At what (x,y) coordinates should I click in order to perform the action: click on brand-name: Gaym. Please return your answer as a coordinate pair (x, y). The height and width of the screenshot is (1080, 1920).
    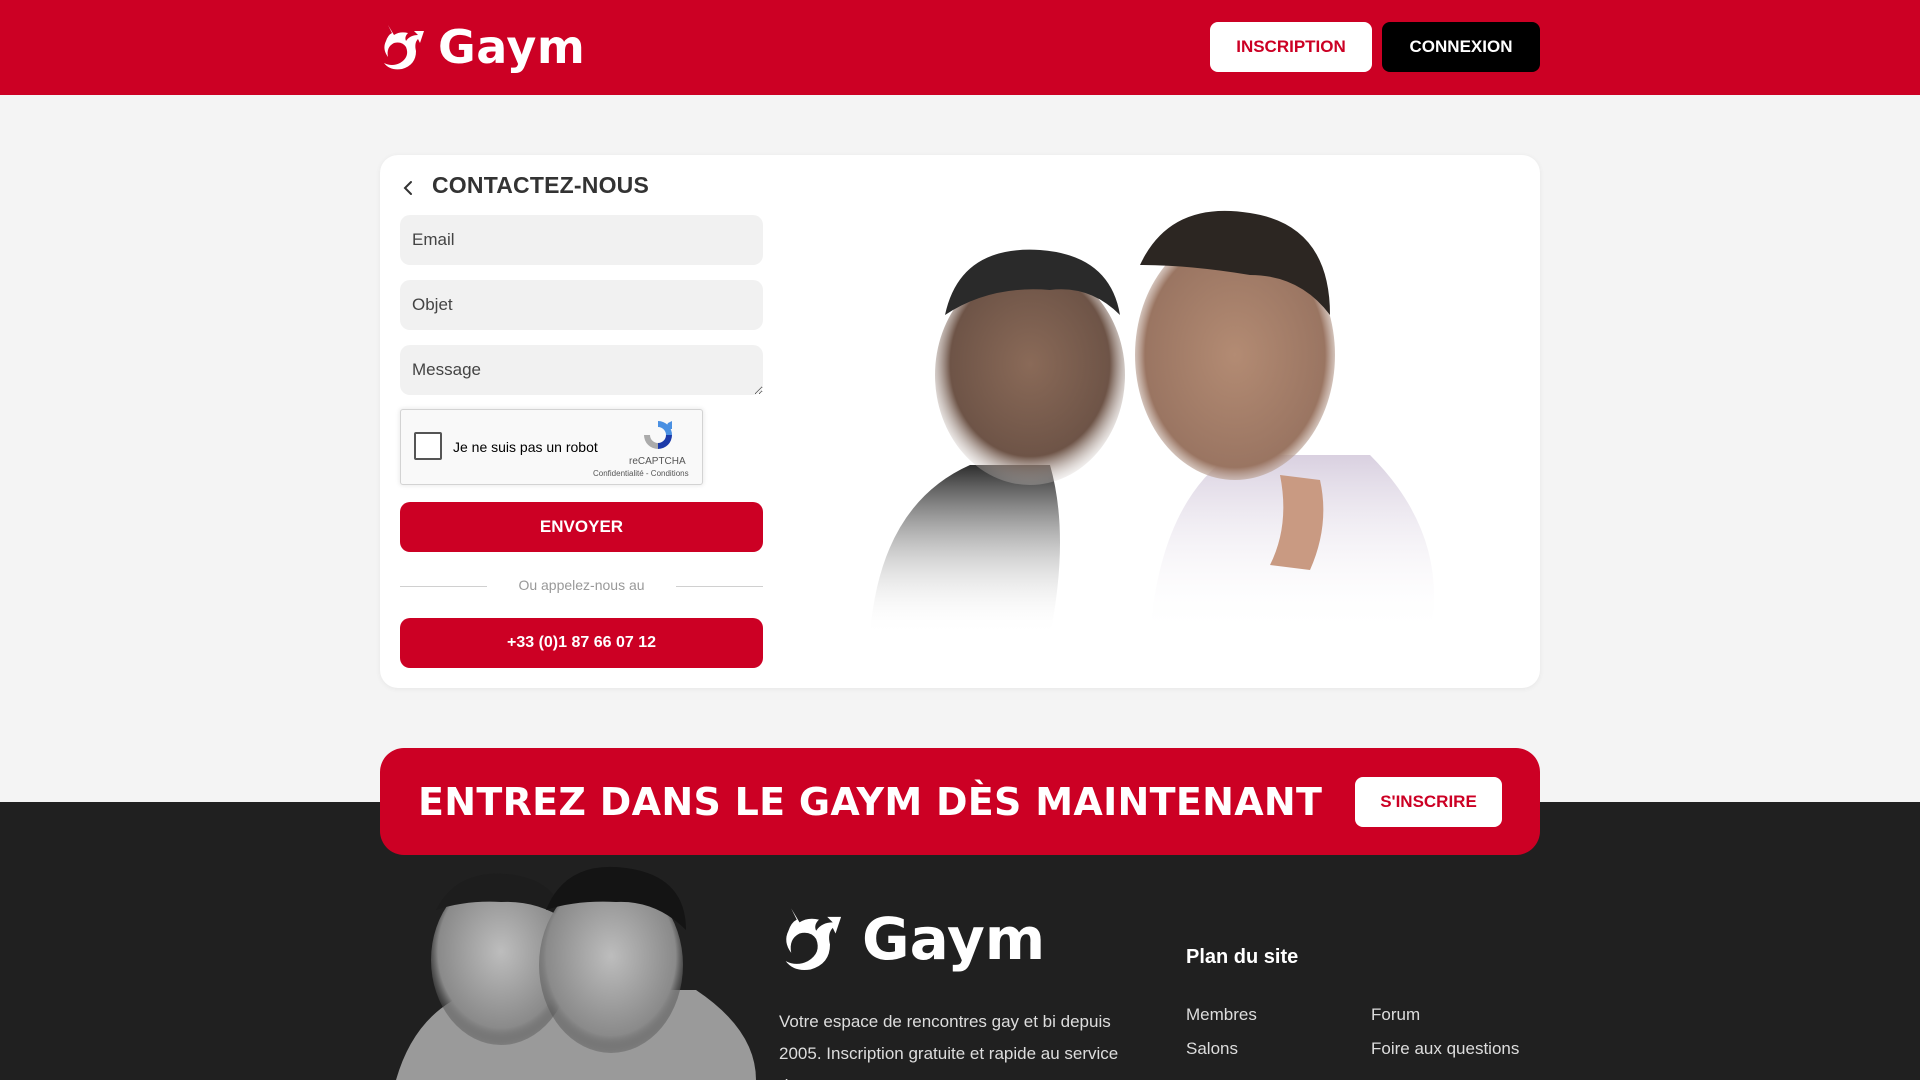
    Looking at the image, I should click on (512, 47).